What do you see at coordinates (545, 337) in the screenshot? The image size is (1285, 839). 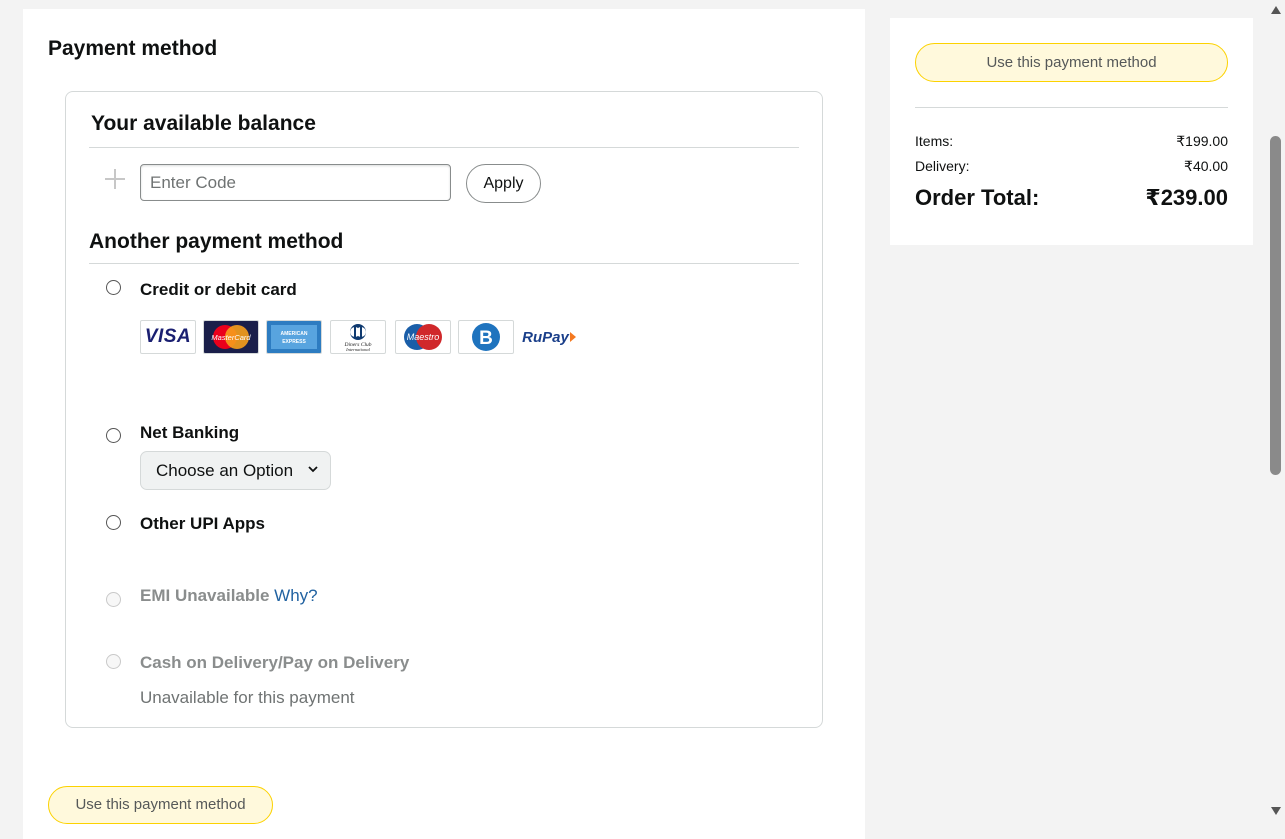 I see `rupay-logo-text: RuPay` at bounding box center [545, 337].